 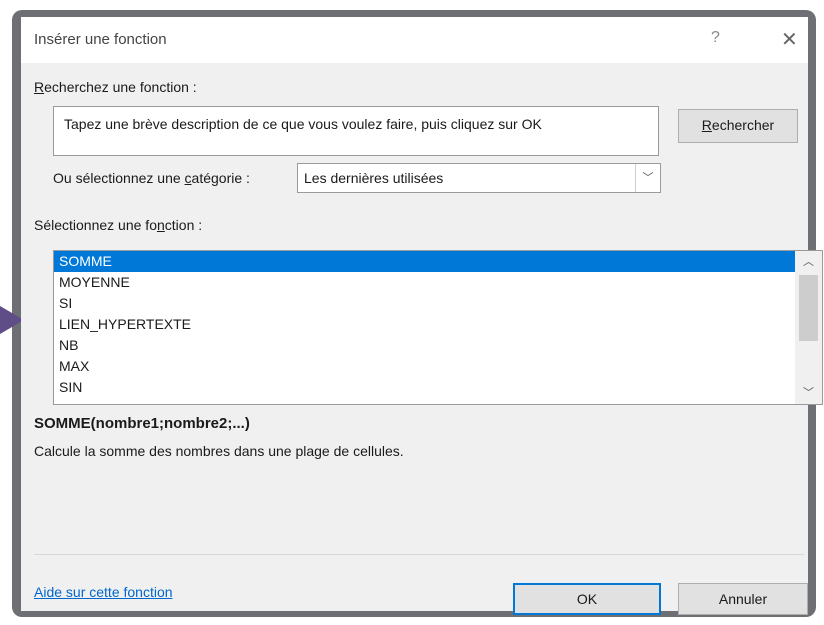 What do you see at coordinates (424, 303) in the screenshot?
I see `list-item-si: SI` at bounding box center [424, 303].